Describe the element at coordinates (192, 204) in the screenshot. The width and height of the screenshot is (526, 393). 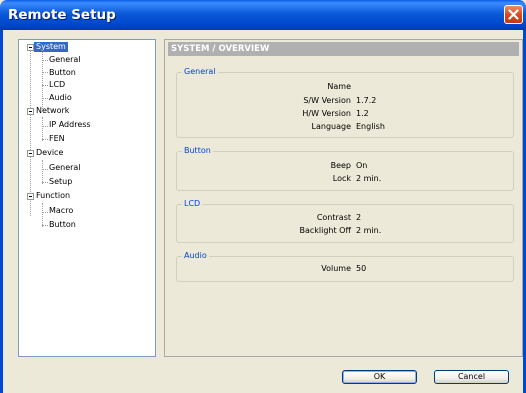
I see `lcd-group-title: LCD` at that location.